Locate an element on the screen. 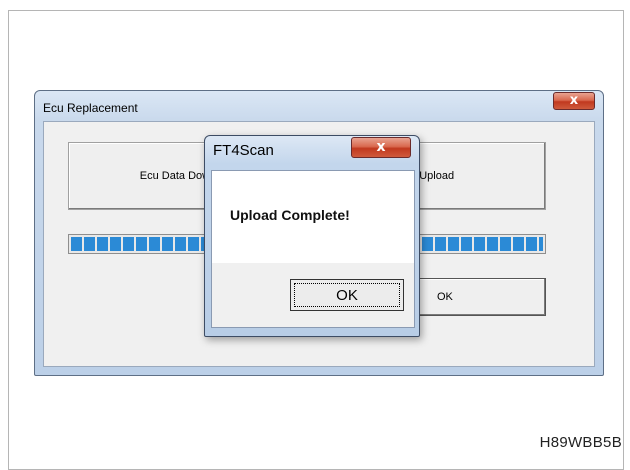 The height and width of the screenshot is (470, 630). ok-button: OK is located at coordinates (479, 297).